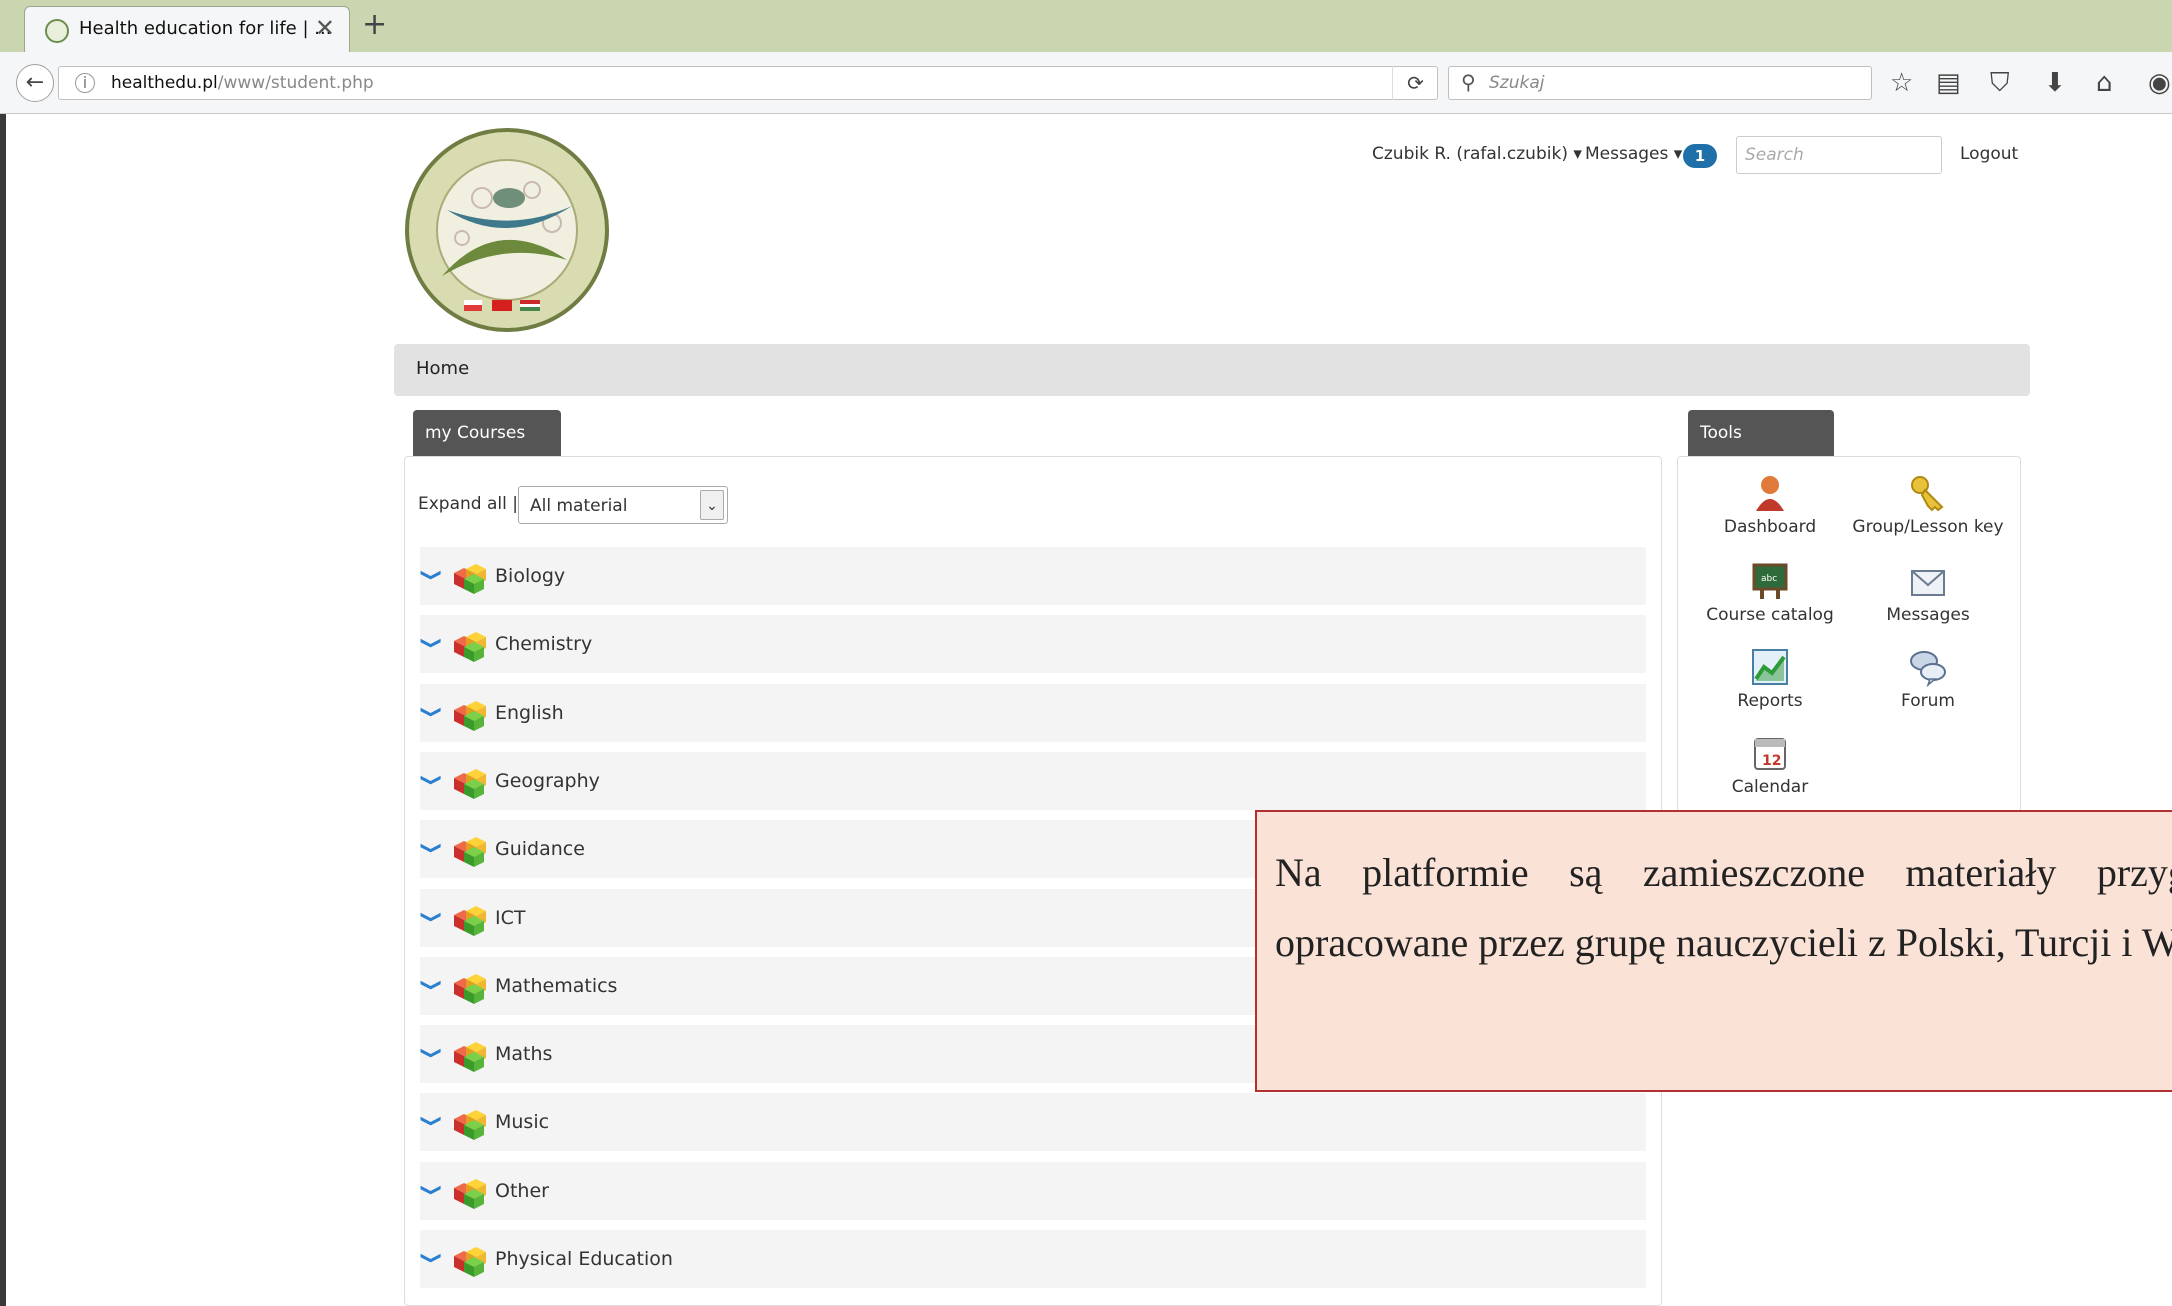 This screenshot has width=2172, height=1306. I want to click on chalkboard-icon: abc, so click(1770, 581).